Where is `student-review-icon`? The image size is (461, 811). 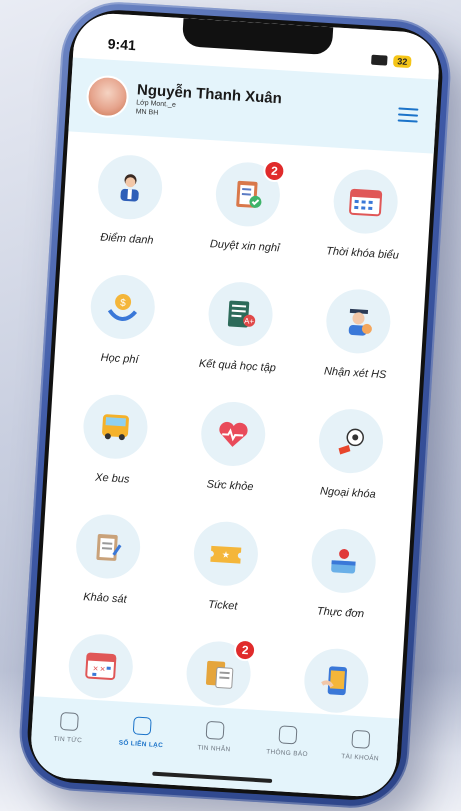 student-review-icon is located at coordinates (358, 321).